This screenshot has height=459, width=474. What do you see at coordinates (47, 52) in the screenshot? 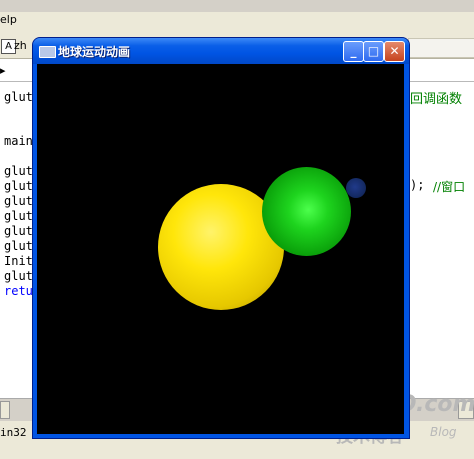
I see `app-window-icon` at bounding box center [47, 52].